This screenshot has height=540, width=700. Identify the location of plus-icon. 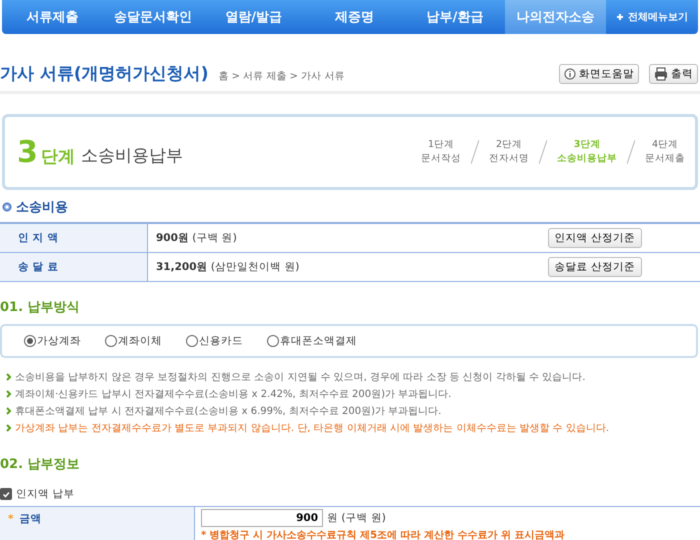
(620, 17).